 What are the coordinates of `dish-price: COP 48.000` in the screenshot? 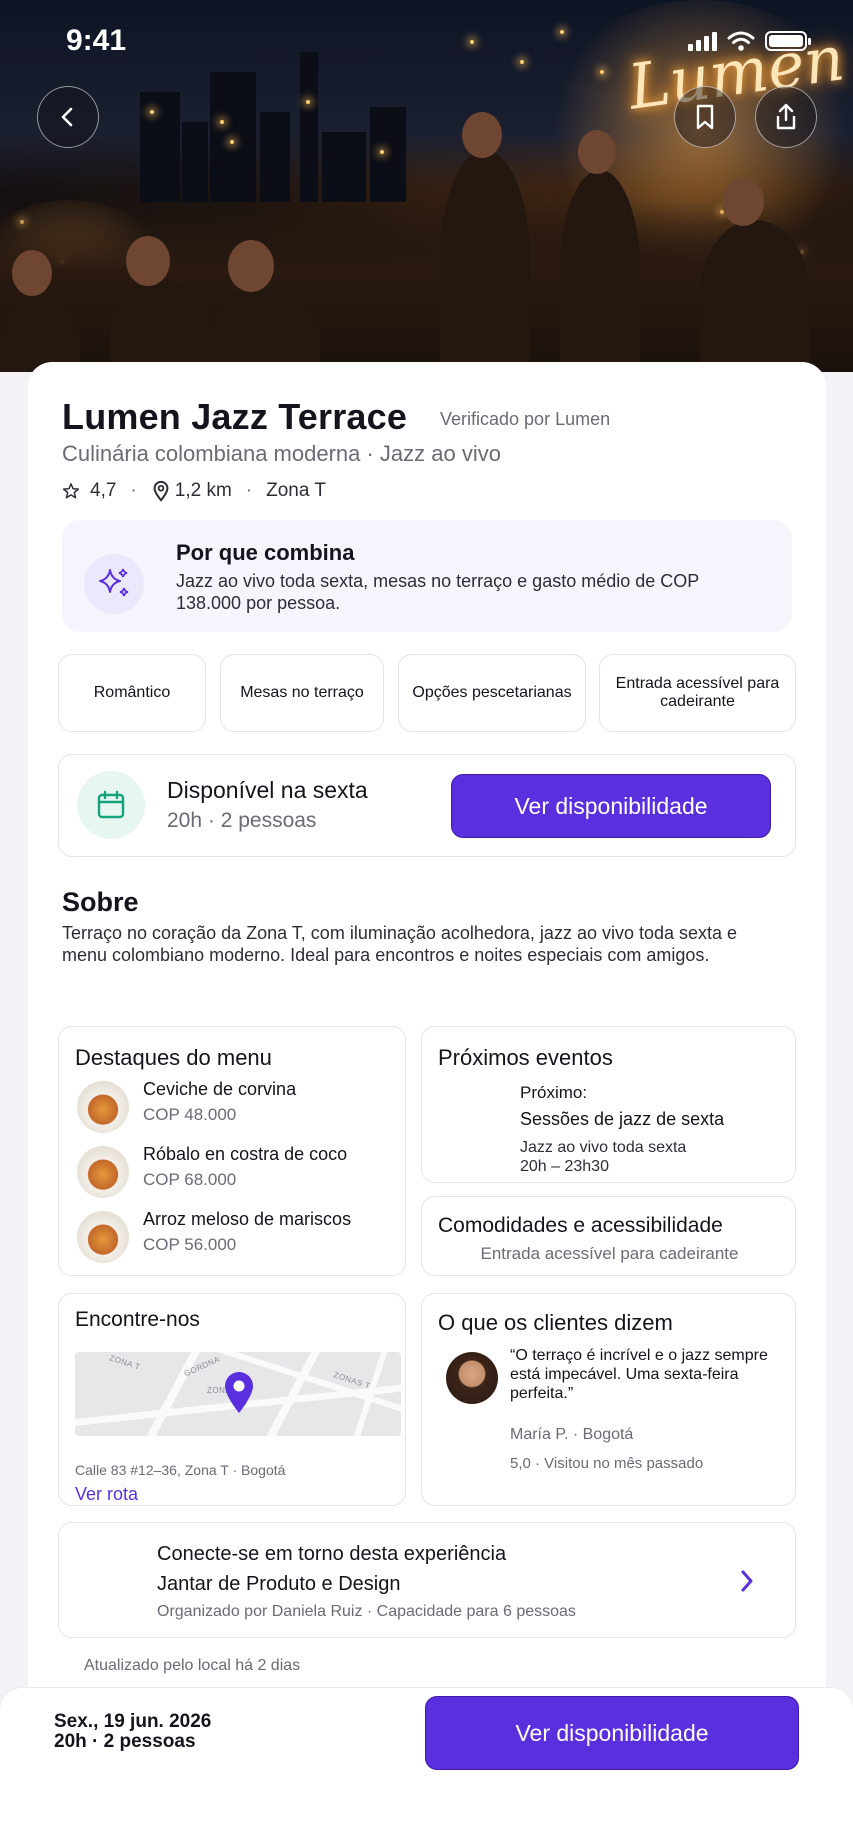 It's located at (190, 1114).